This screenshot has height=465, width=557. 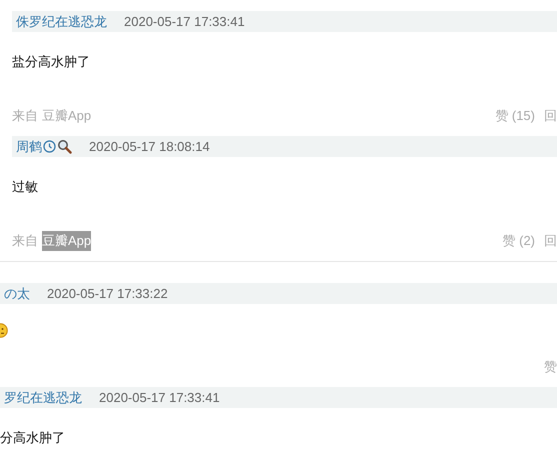 I want to click on comment-time: 2020-05-17 18:08:14, so click(x=149, y=147).